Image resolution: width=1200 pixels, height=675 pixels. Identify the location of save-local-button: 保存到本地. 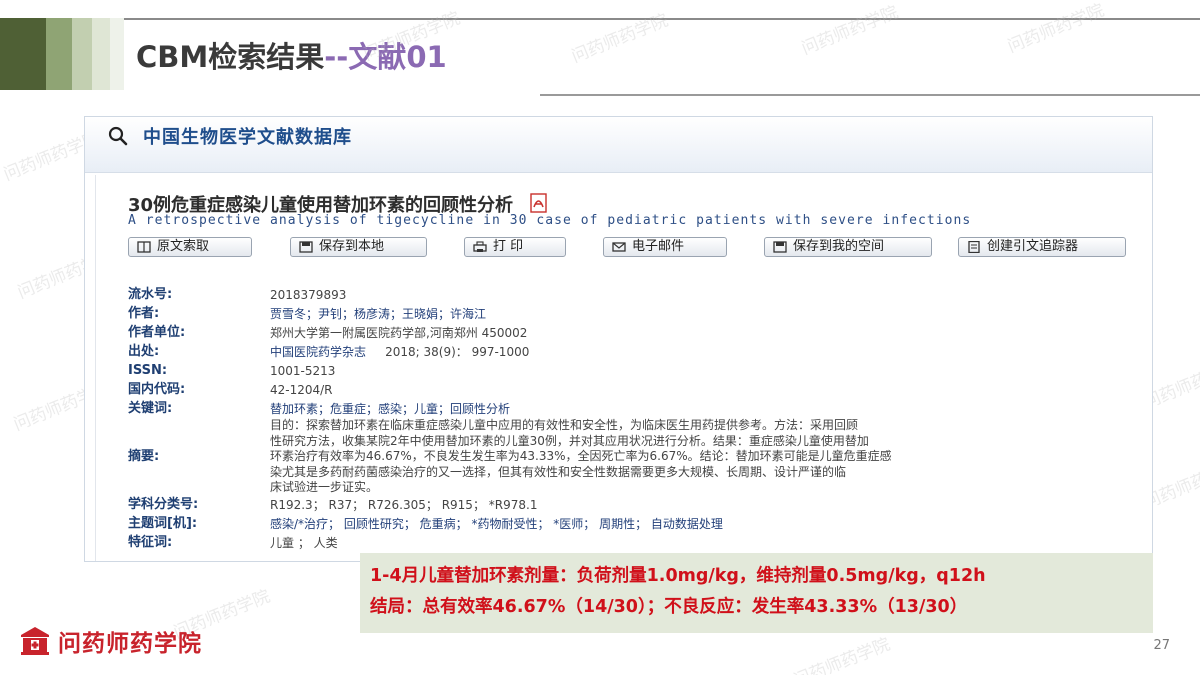
(358, 247).